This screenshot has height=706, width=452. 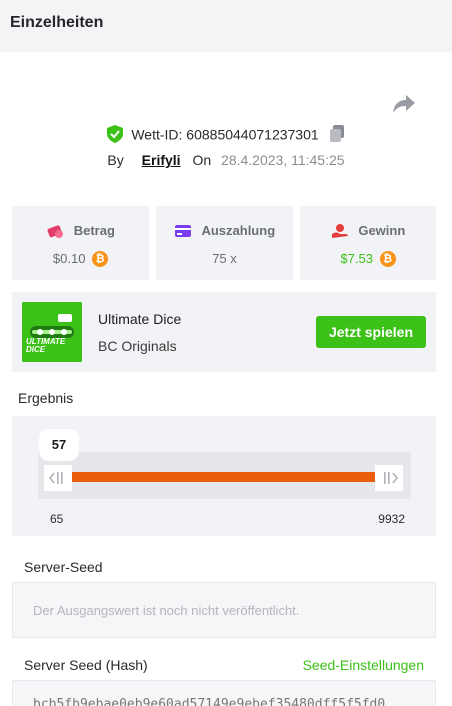 What do you see at coordinates (161, 160) in the screenshot?
I see `username-link: Erifyli` at bounding box center [161, 160].